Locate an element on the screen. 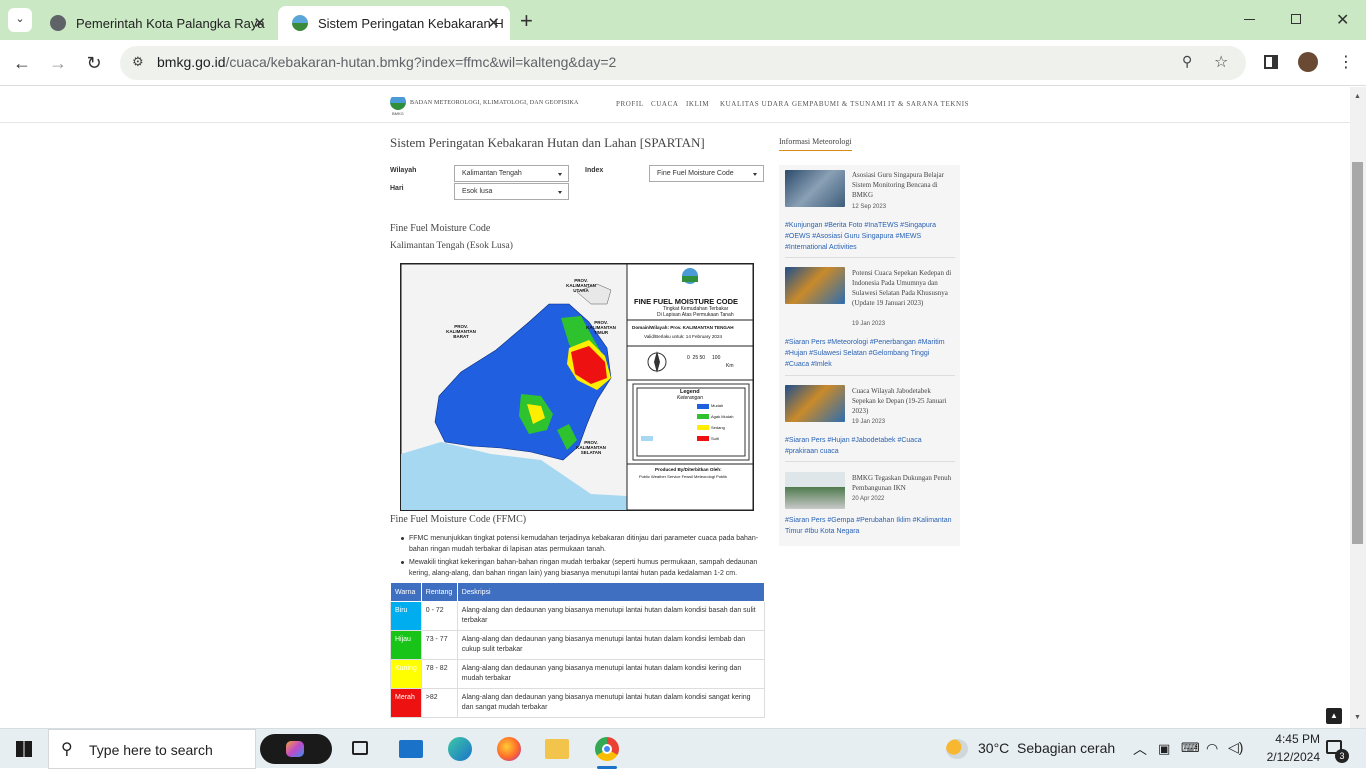 This screenshot has width=1366, height=769. divider is located at coordinates (870, 375).